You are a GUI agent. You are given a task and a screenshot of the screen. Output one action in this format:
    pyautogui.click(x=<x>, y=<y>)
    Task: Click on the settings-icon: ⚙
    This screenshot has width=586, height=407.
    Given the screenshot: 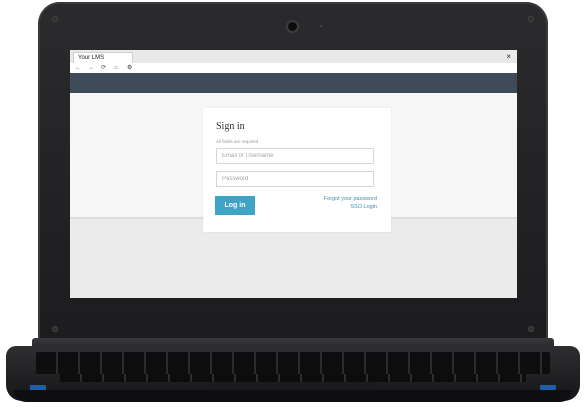 What is the action you would take?
    pyautogui.click(x=129, y=68)
    